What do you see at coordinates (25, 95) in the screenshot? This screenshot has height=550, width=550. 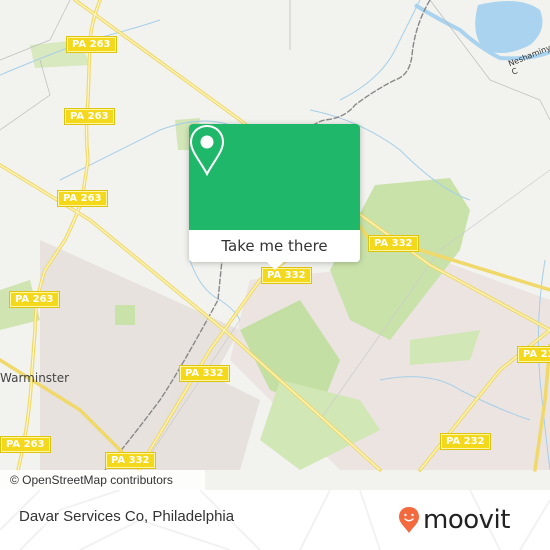 I see `boundary-line` at bounding box center [25, 95].